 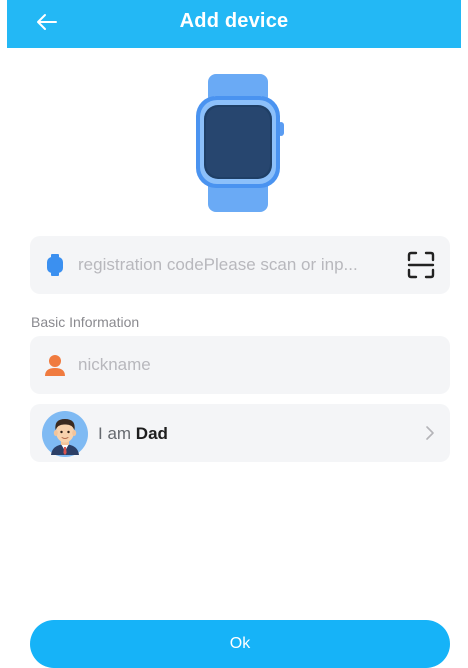 What do you see at coordinates (55, 365) in the screenshot?
I see `person-icon` at bounding box center [55, 365].